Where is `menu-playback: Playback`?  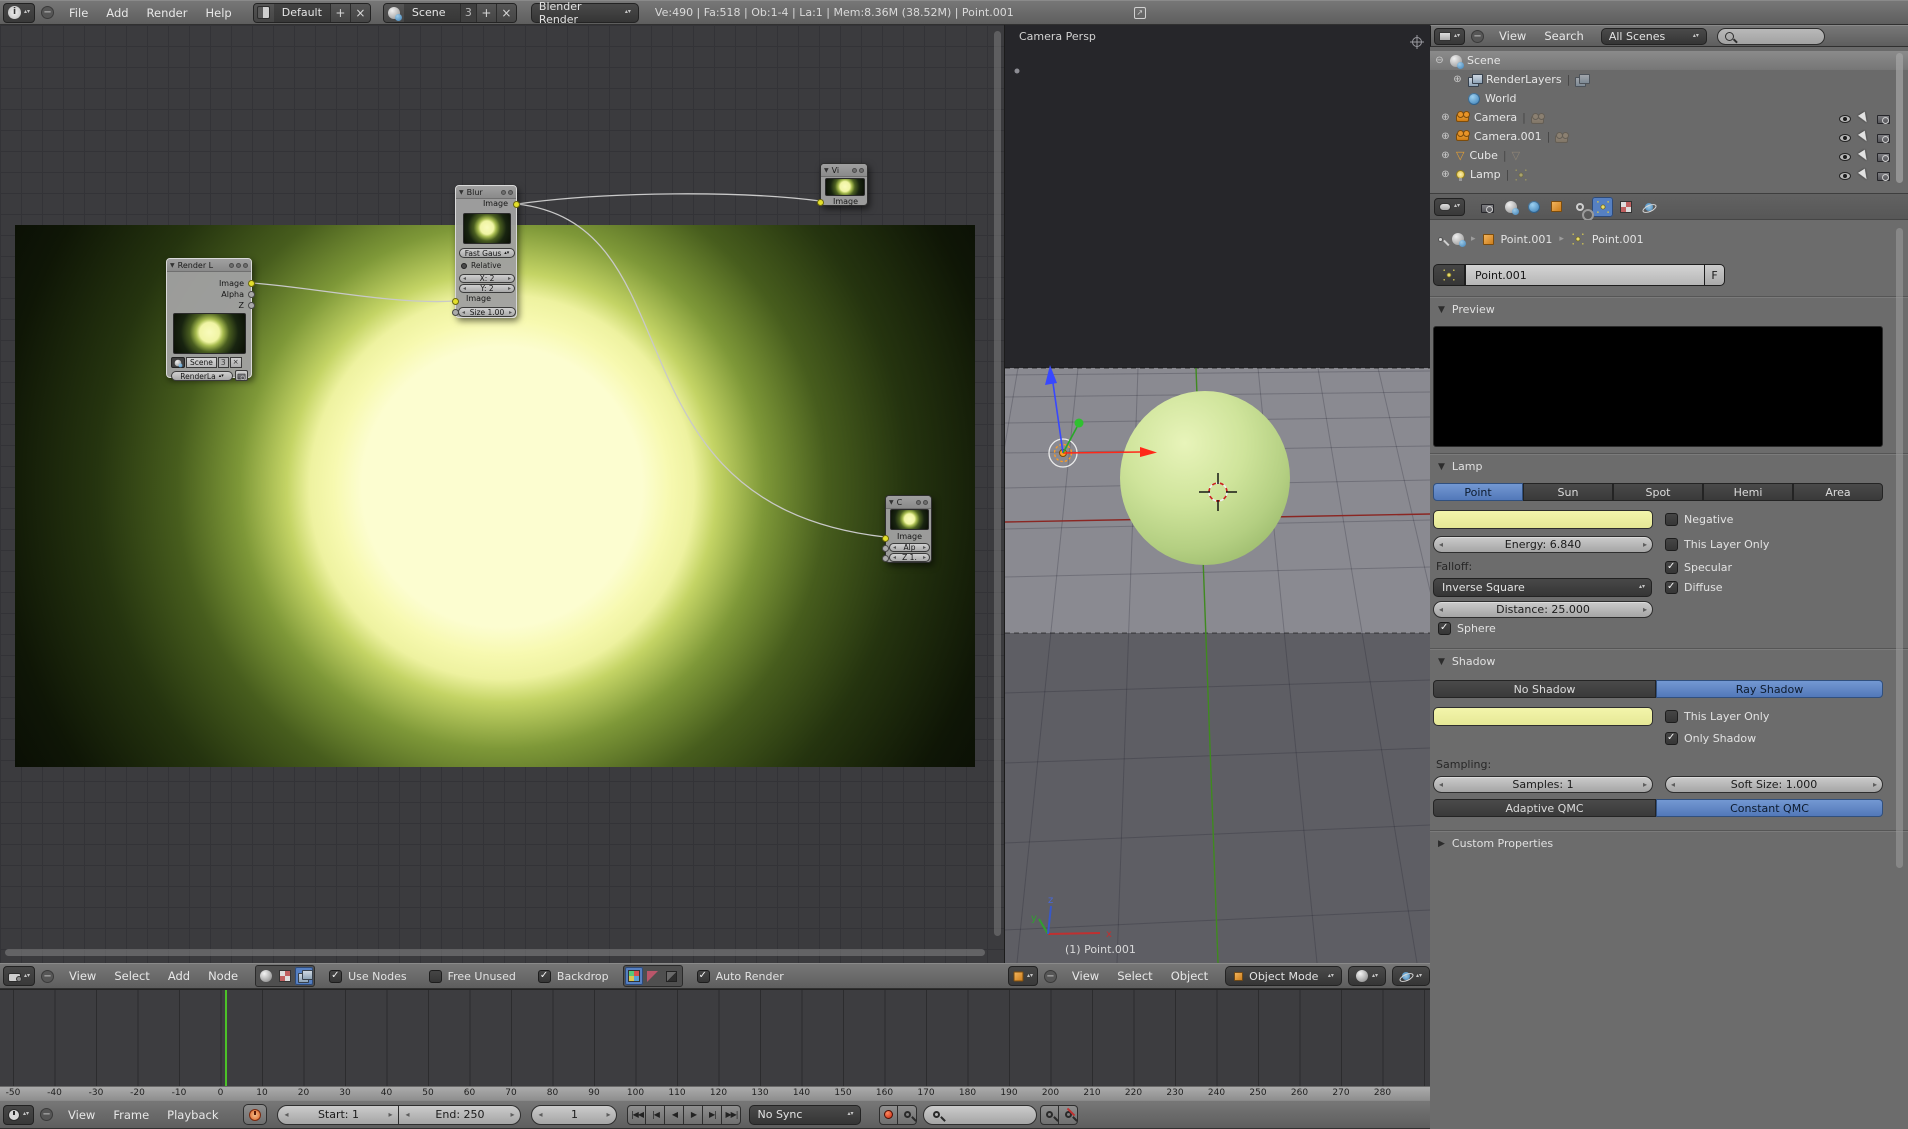
menu-playback: Playback is located at coordinates (192, 1115).